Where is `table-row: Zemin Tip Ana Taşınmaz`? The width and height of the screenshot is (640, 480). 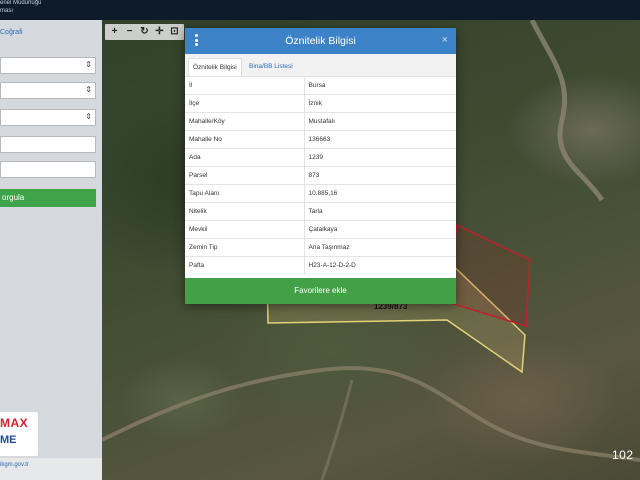
table-row: Zemin Tip Ana Taşınmaz is located at coordinates (320, 247).